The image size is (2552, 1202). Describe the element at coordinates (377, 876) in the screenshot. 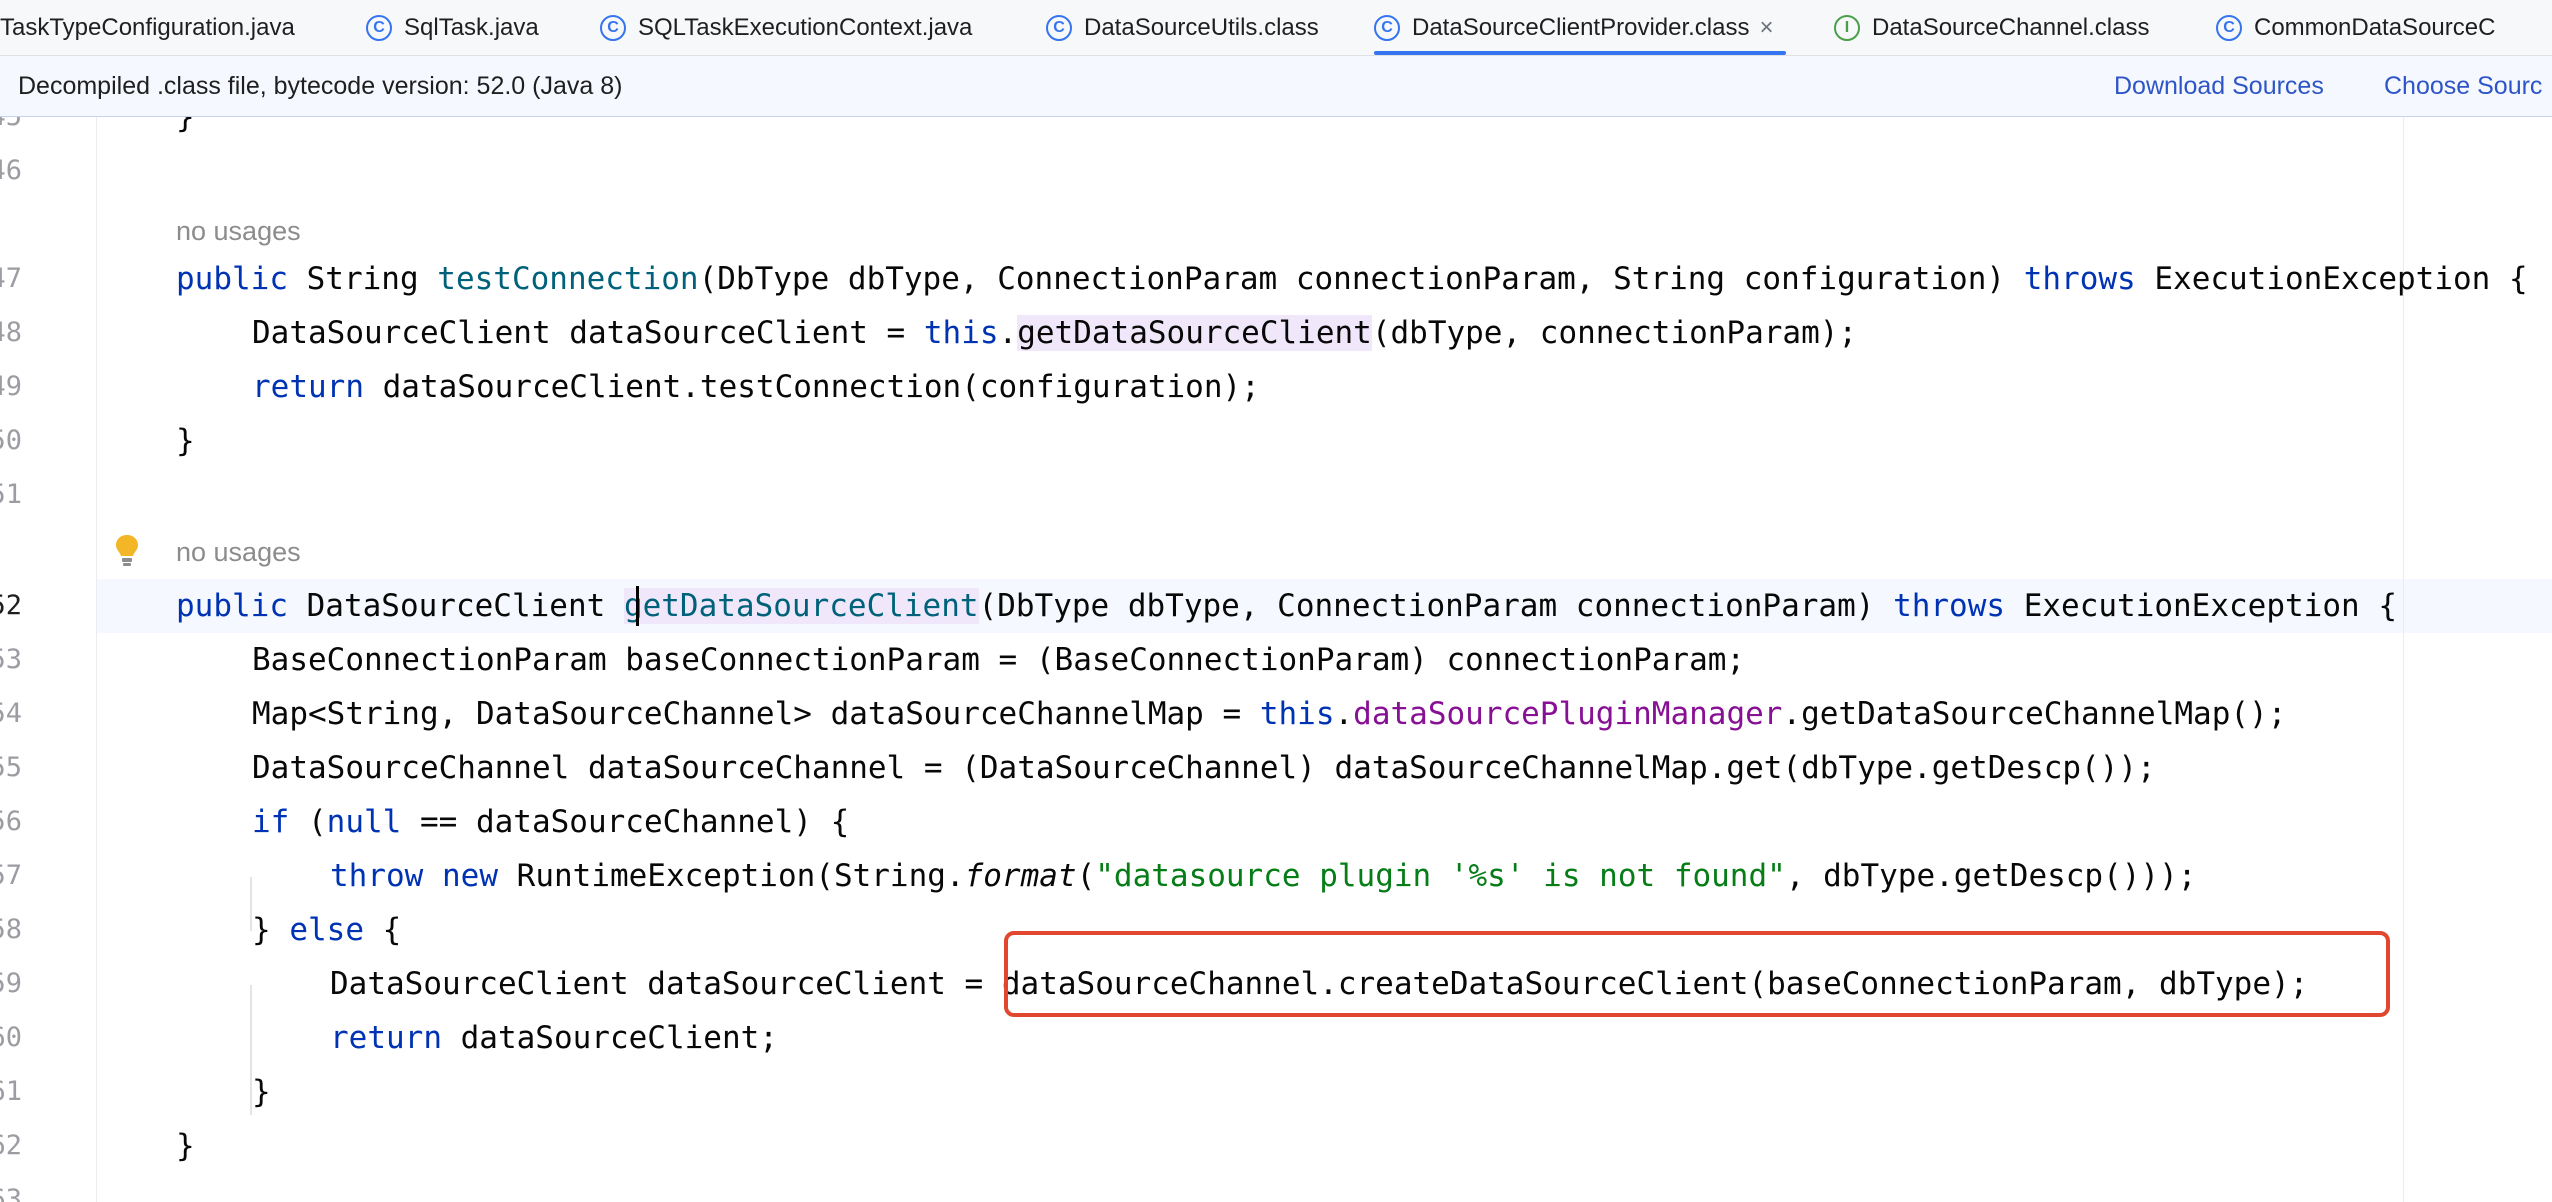

I see `keyword: throw` at that location.